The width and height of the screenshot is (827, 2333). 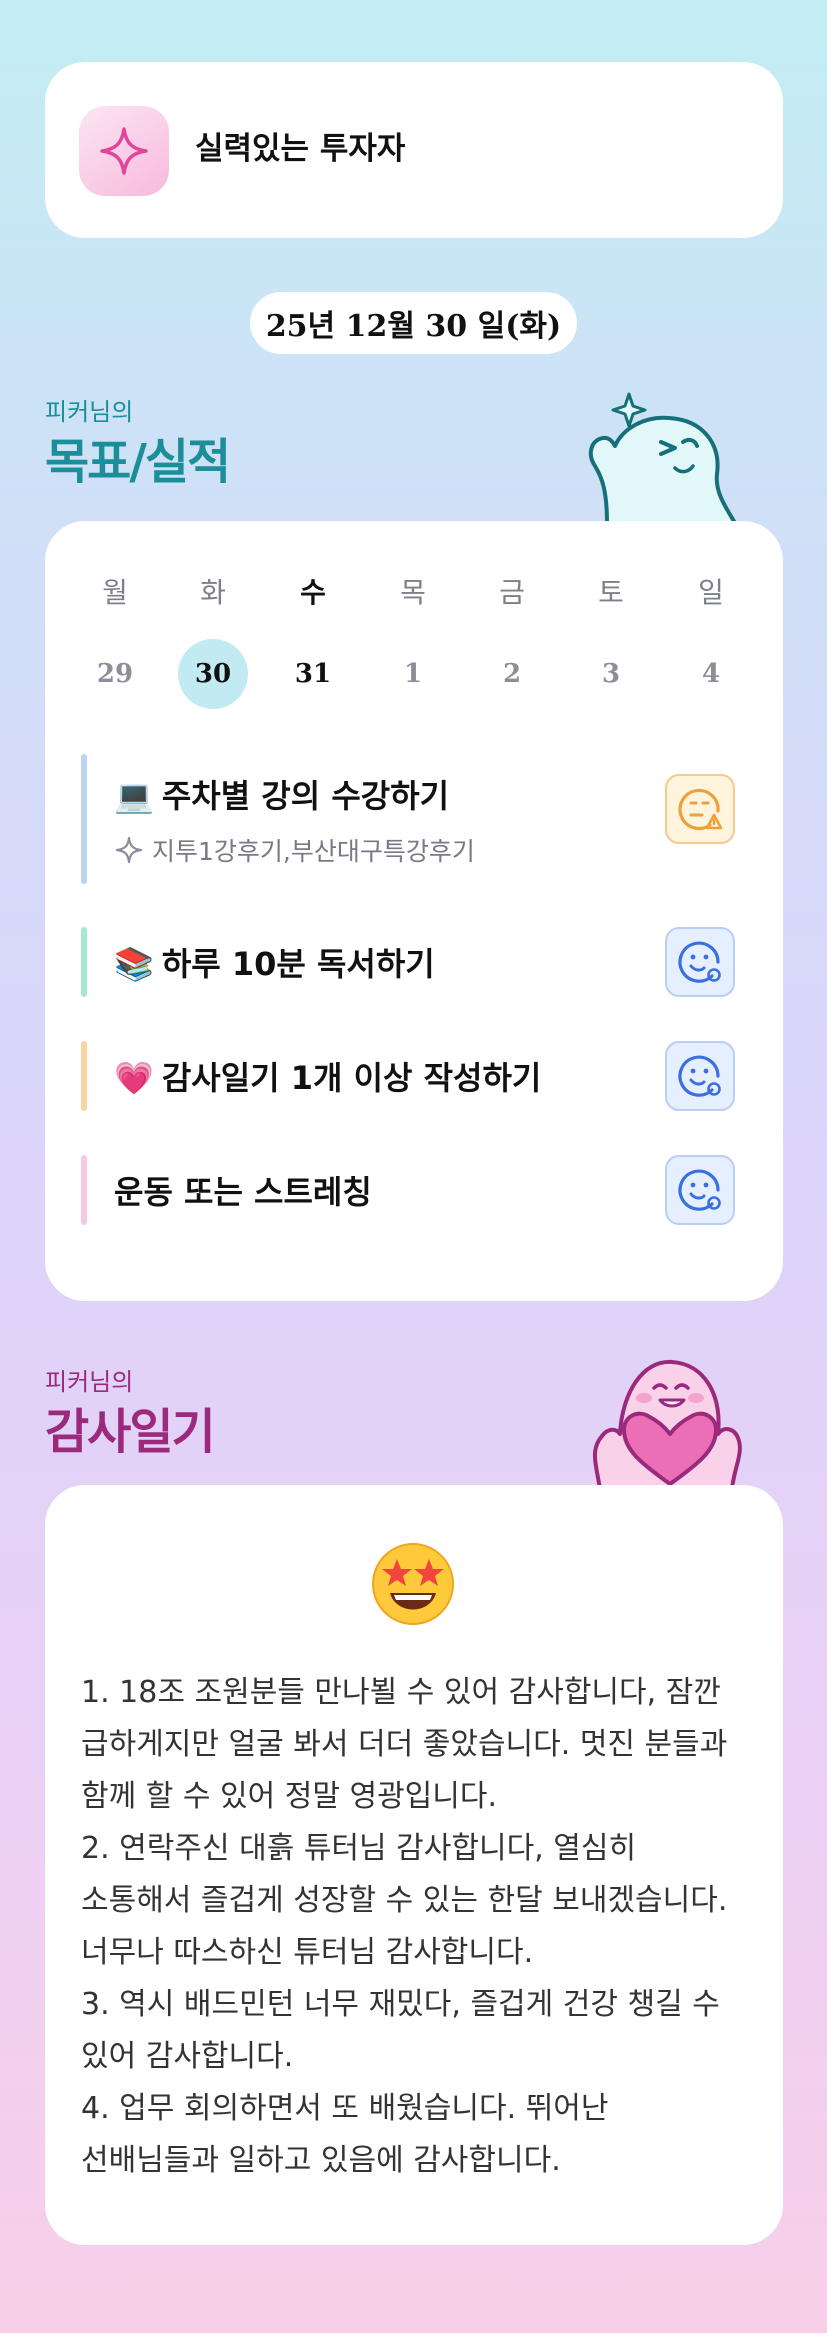 I want to click on weekday-label: 월, so click(x=115, y=592).